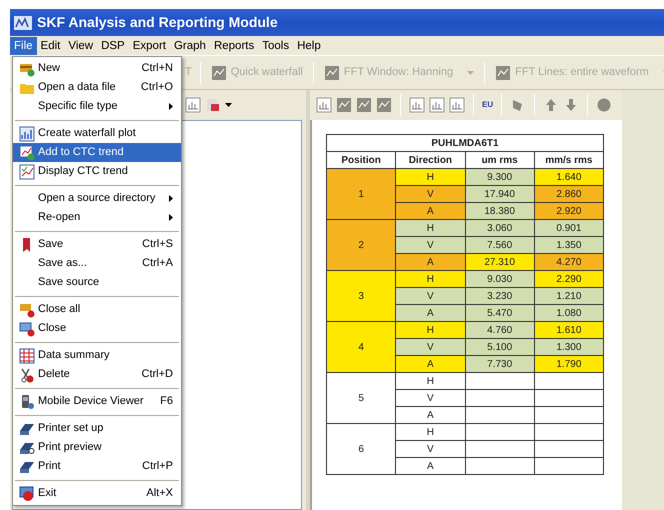 This screenshot has width=664, height=510. What do you see at coordinates (97, 466) in the screenshot?
I see `menu-item: Print Ctrl+P` at bounding box center [97, 466].